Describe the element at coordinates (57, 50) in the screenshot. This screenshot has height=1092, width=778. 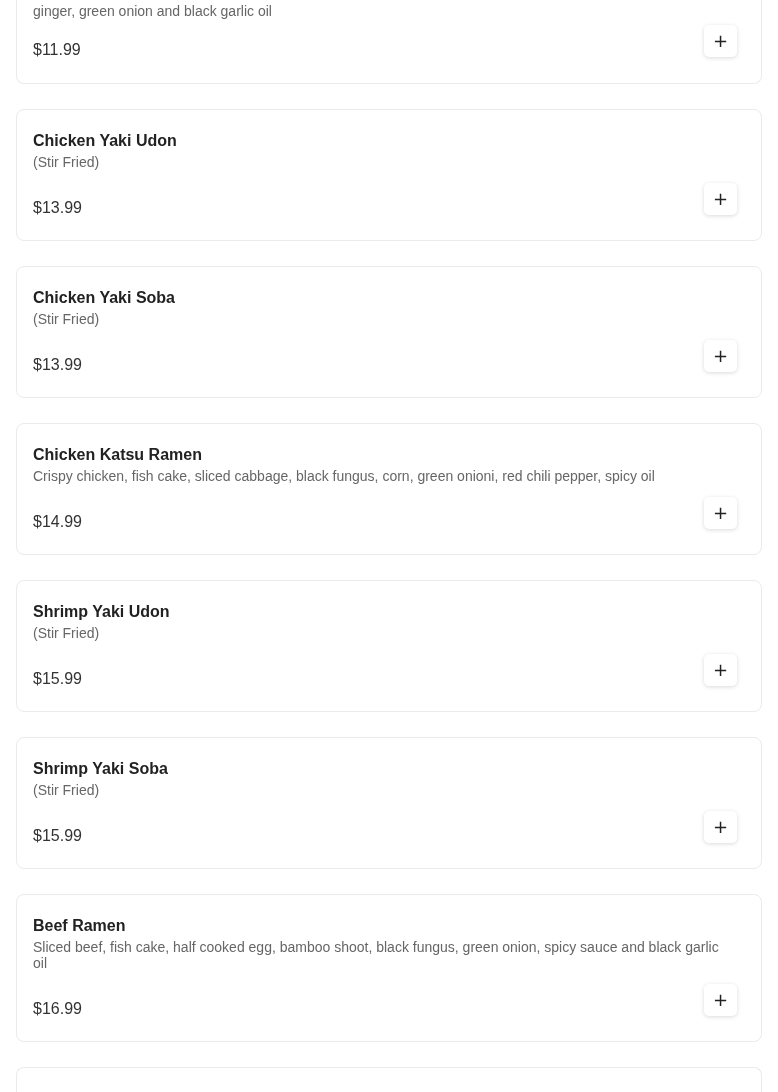
I see `item-price: $11.99` at that location.